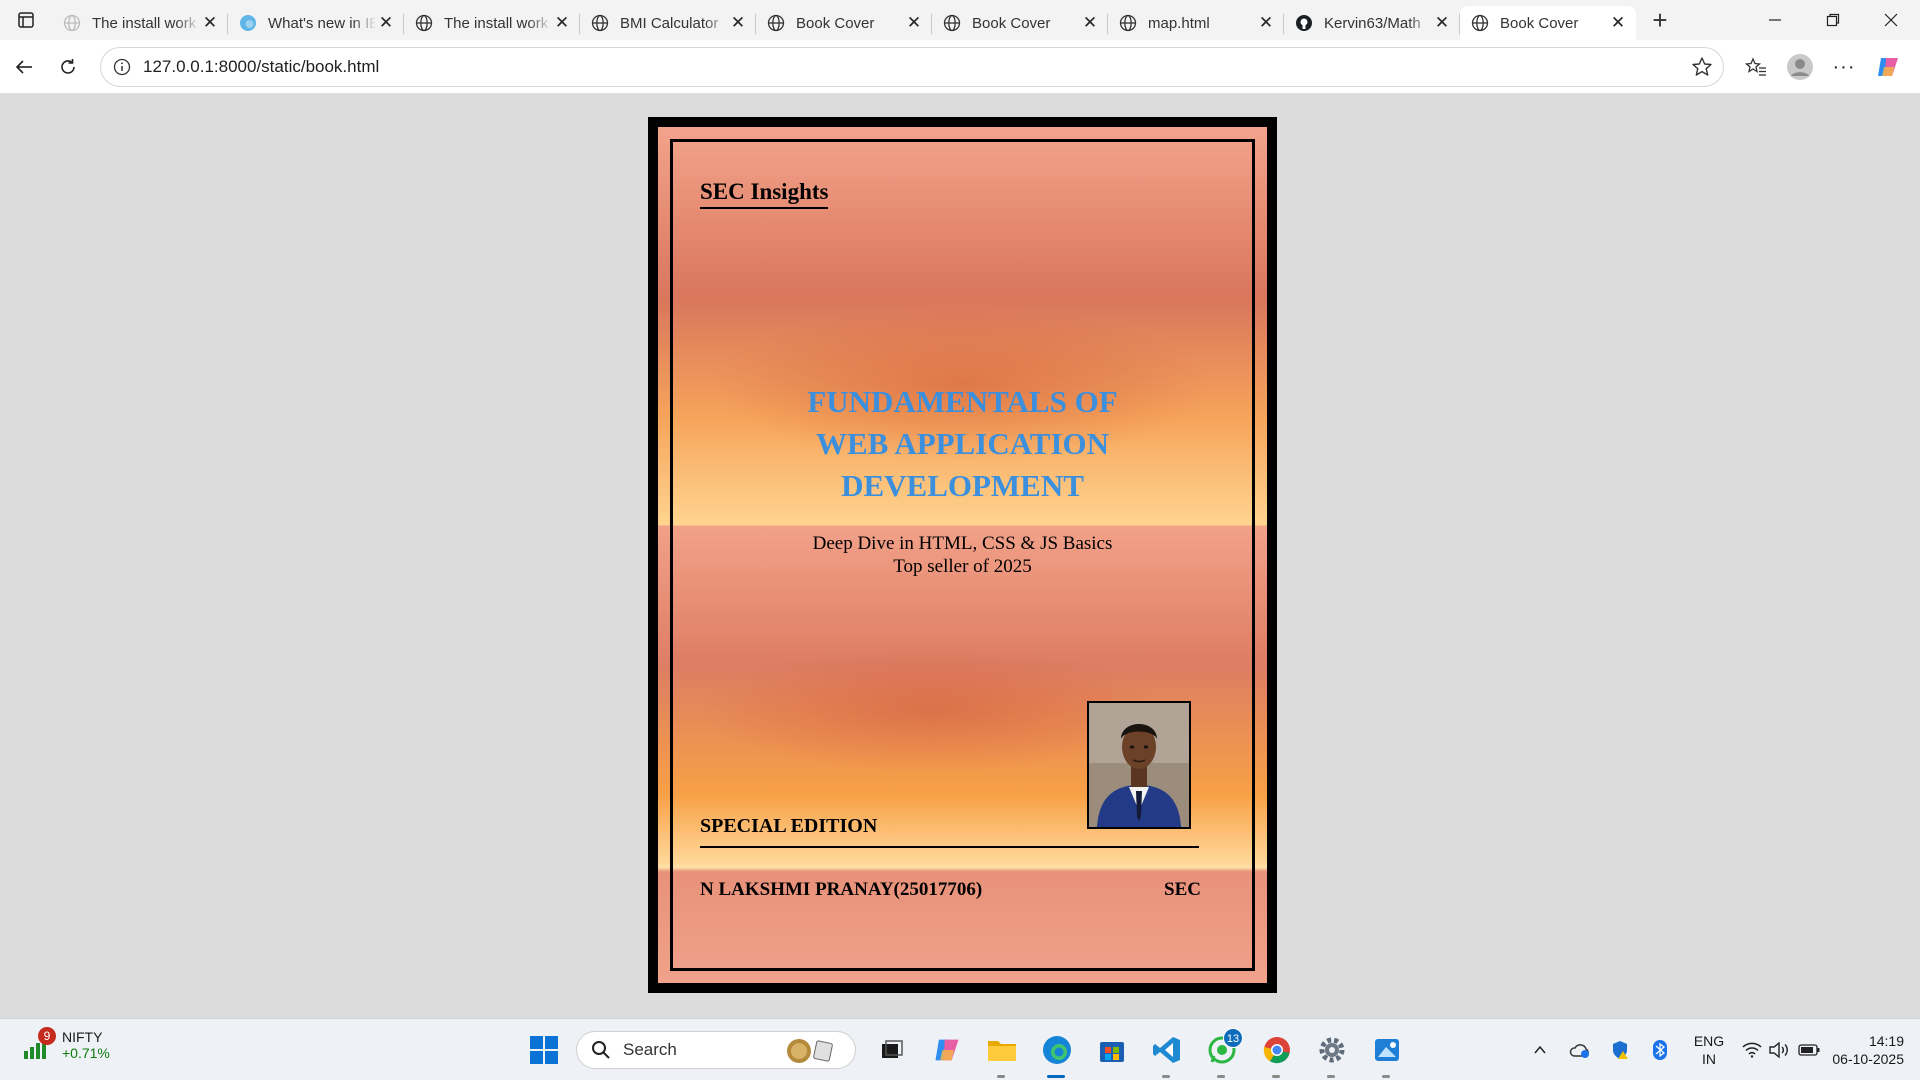 The height and width of the screenshot is (1080, 1920). I want to click on show-hidden-icons-button, so click(1540, 1050).